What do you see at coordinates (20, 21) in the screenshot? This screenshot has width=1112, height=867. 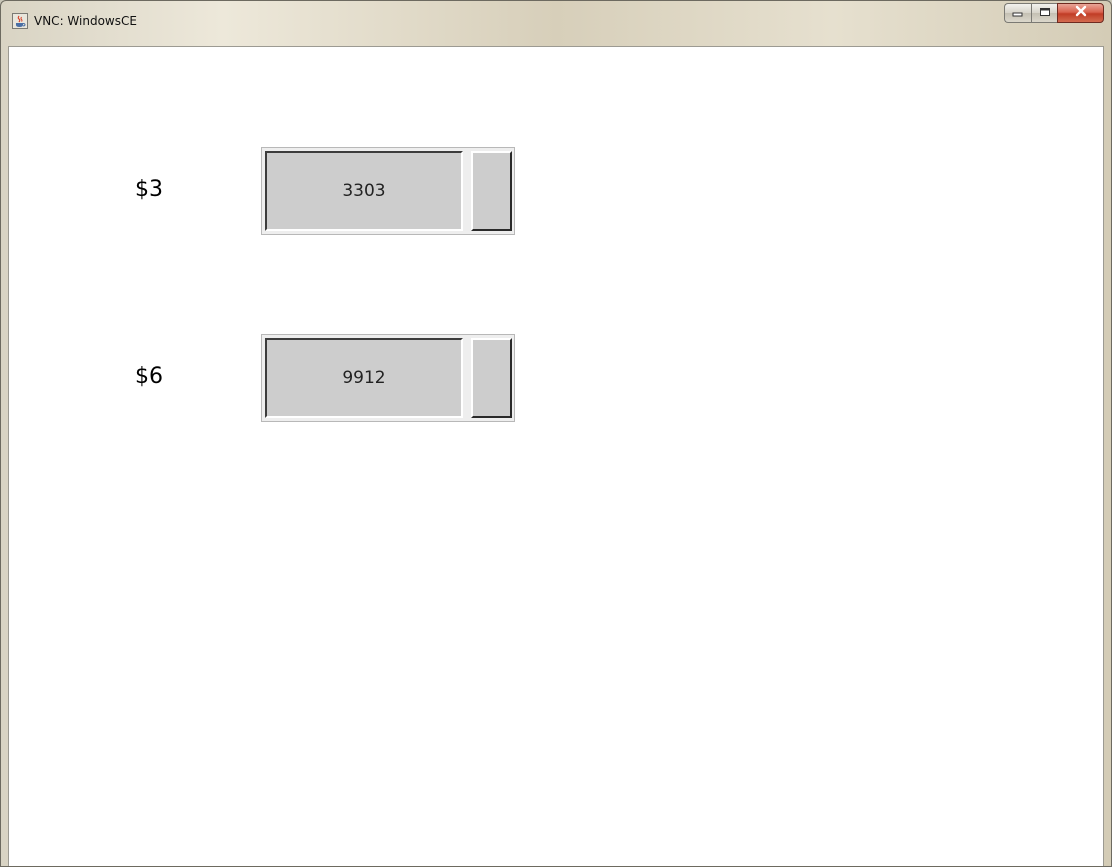 I see `java-cup-icon` at bounding box center [20, 21].